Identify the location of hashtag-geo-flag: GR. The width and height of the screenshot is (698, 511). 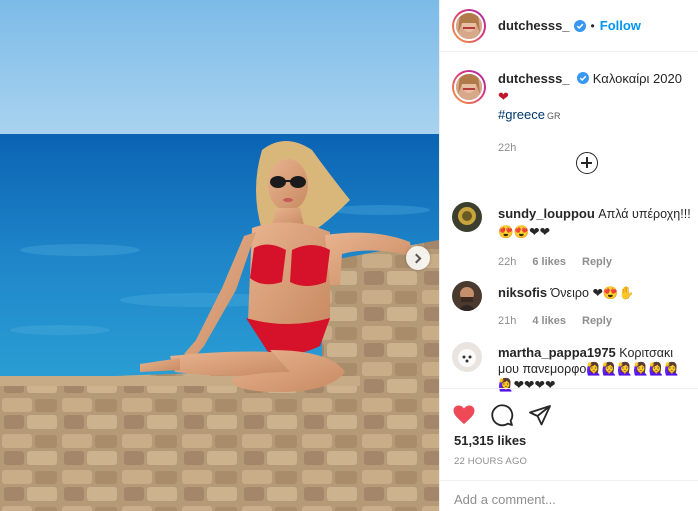
(553, 116).